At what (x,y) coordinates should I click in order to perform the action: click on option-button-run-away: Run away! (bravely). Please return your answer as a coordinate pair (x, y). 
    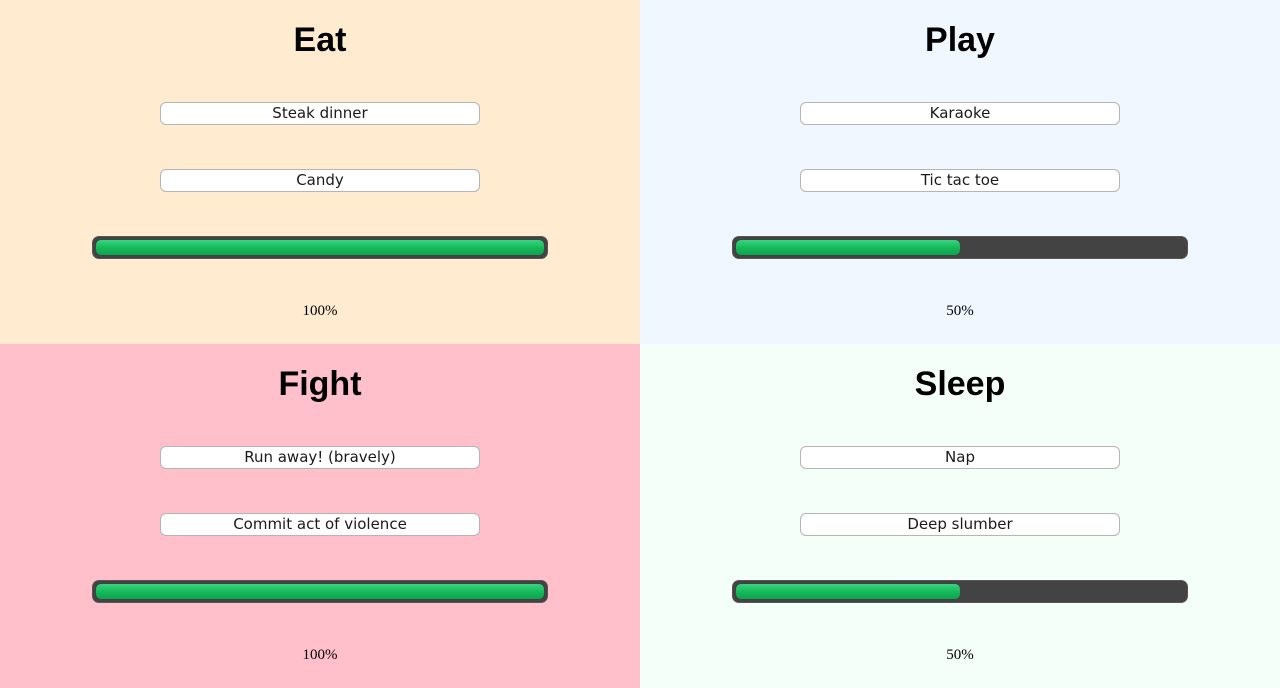
    Looking at the image, I should click on (320, 457).